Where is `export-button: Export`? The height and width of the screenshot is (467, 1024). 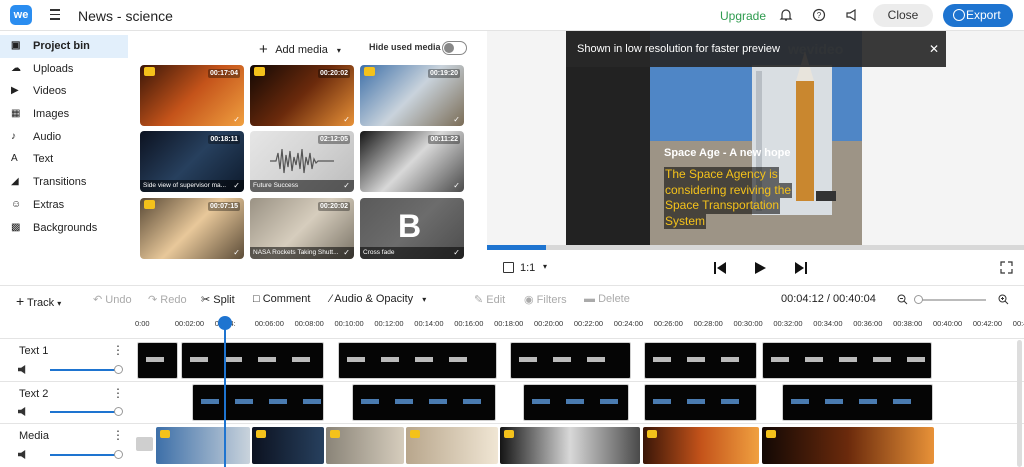
export-button: Export is located at coordinates (978, 15).